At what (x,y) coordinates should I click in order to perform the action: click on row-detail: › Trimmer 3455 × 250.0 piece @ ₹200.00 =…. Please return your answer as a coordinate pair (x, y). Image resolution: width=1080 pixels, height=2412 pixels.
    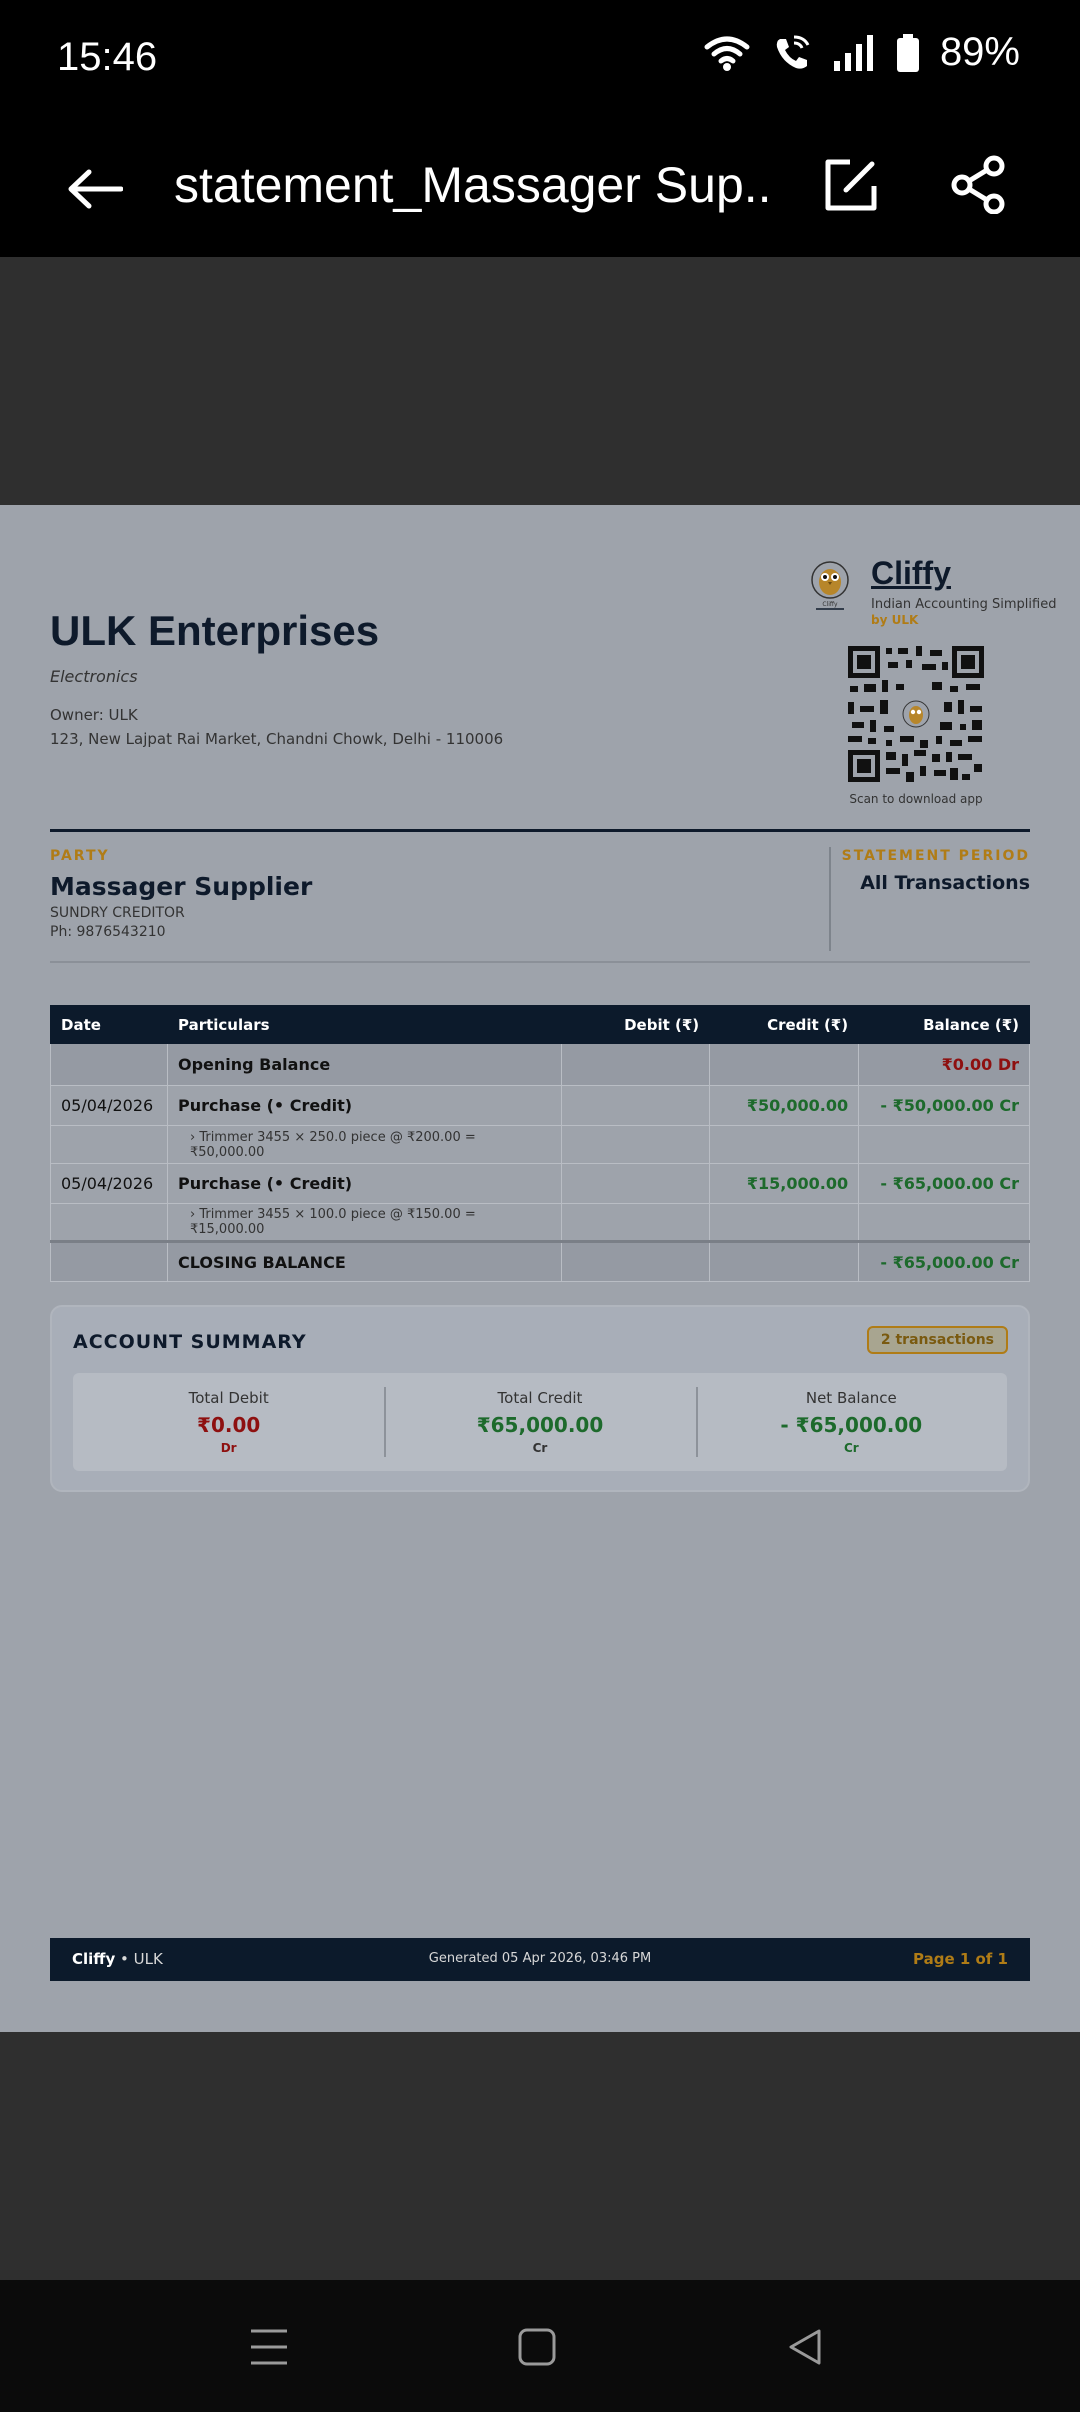
    Looking at the image, I should click on (364, 1144).